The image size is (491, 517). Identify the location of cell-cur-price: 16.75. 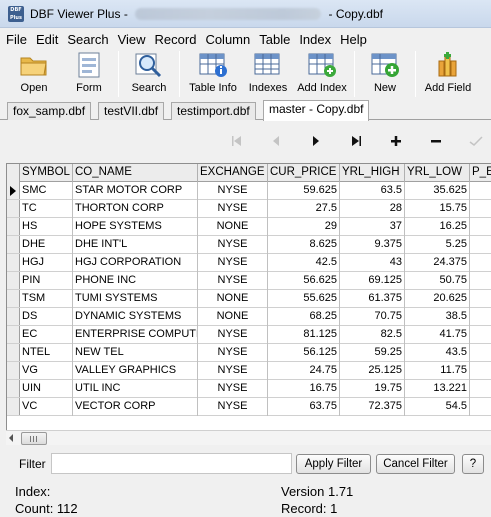
(304, 389).